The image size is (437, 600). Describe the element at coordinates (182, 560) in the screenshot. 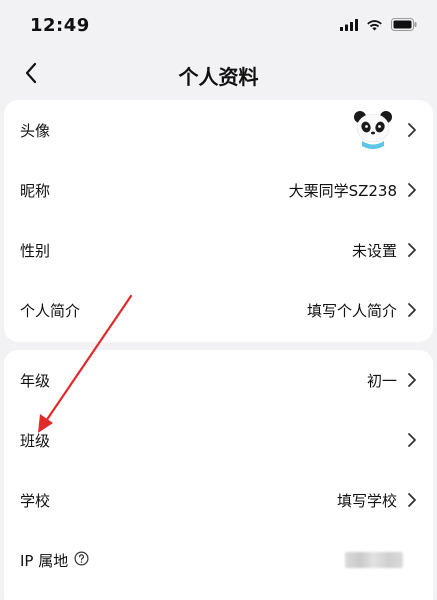

I see `row-label-ip: IP 属地` at that location.